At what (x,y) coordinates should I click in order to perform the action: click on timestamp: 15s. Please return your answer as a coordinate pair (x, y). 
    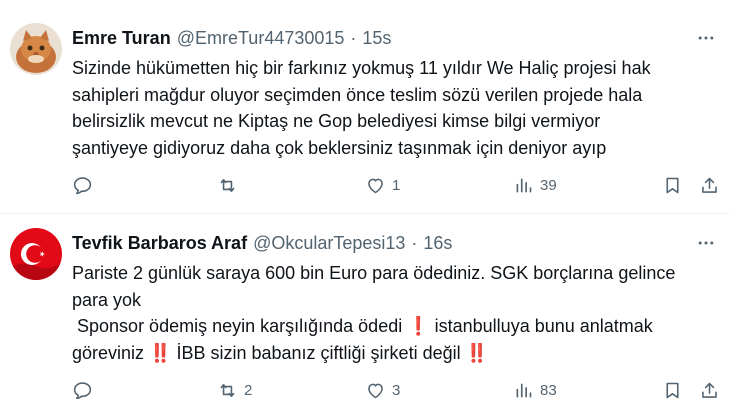
    Looking at the image, I should click on (376, 38).